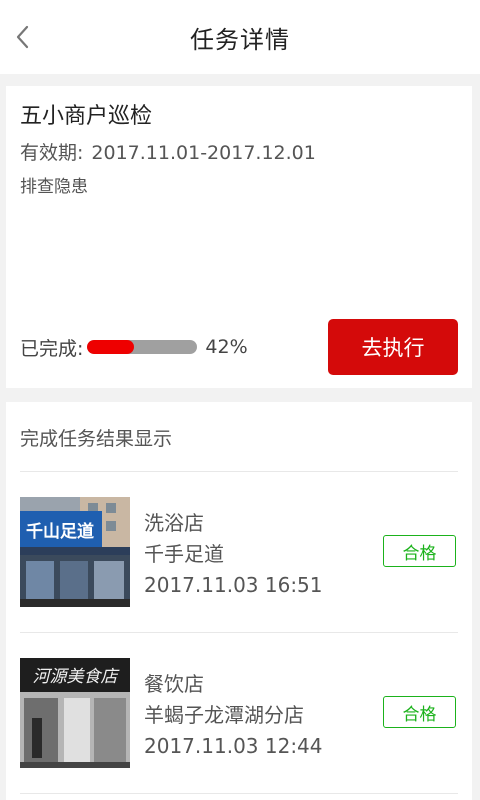 The image size is (480, 800). Describe the element at coordinates (184, 554) in the screenshot. I see `result-name: 千手足道` at that location.